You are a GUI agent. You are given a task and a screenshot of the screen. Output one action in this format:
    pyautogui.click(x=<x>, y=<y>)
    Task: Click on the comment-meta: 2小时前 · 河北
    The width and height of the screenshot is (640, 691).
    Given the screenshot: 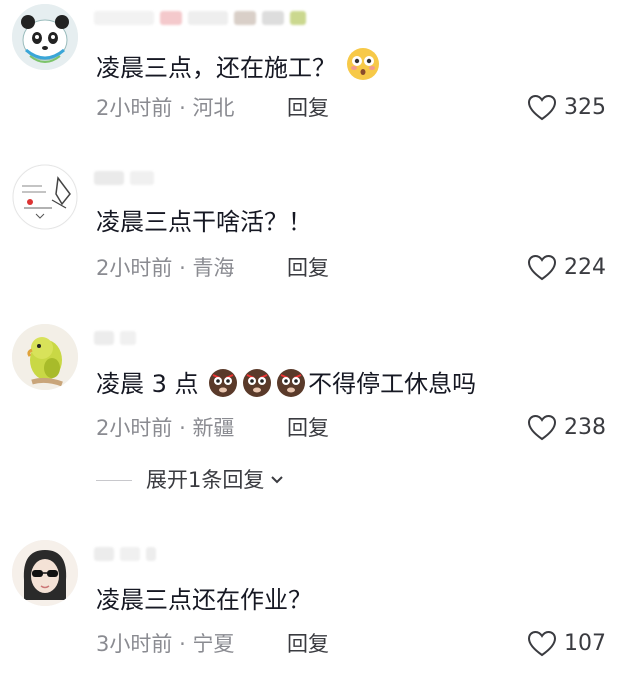 What is the action you would take?
    pyautogui.click(x=165, y=108)
    